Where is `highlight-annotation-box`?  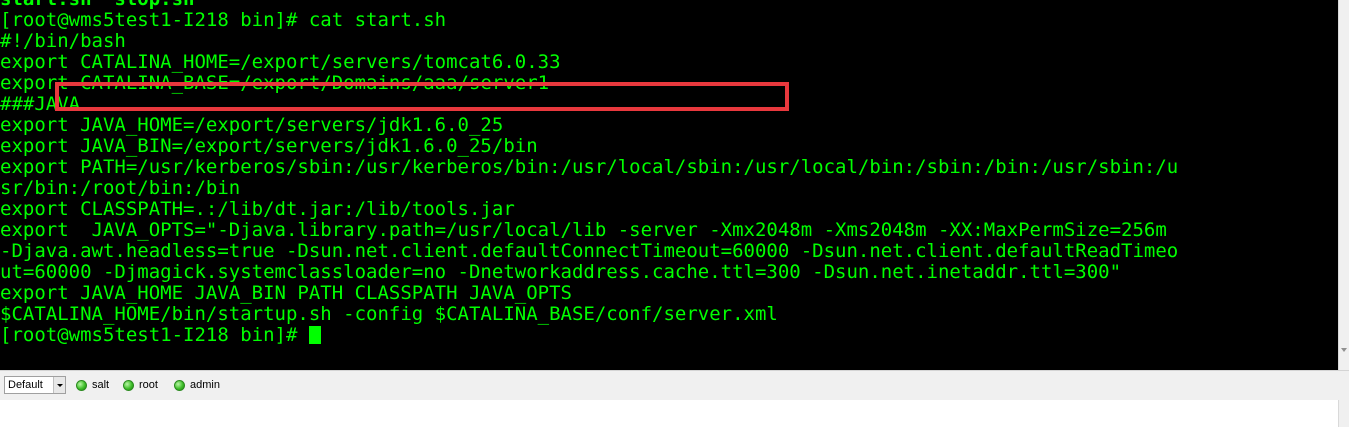
highlight-annotation-box is located at coordinates (422, 96).